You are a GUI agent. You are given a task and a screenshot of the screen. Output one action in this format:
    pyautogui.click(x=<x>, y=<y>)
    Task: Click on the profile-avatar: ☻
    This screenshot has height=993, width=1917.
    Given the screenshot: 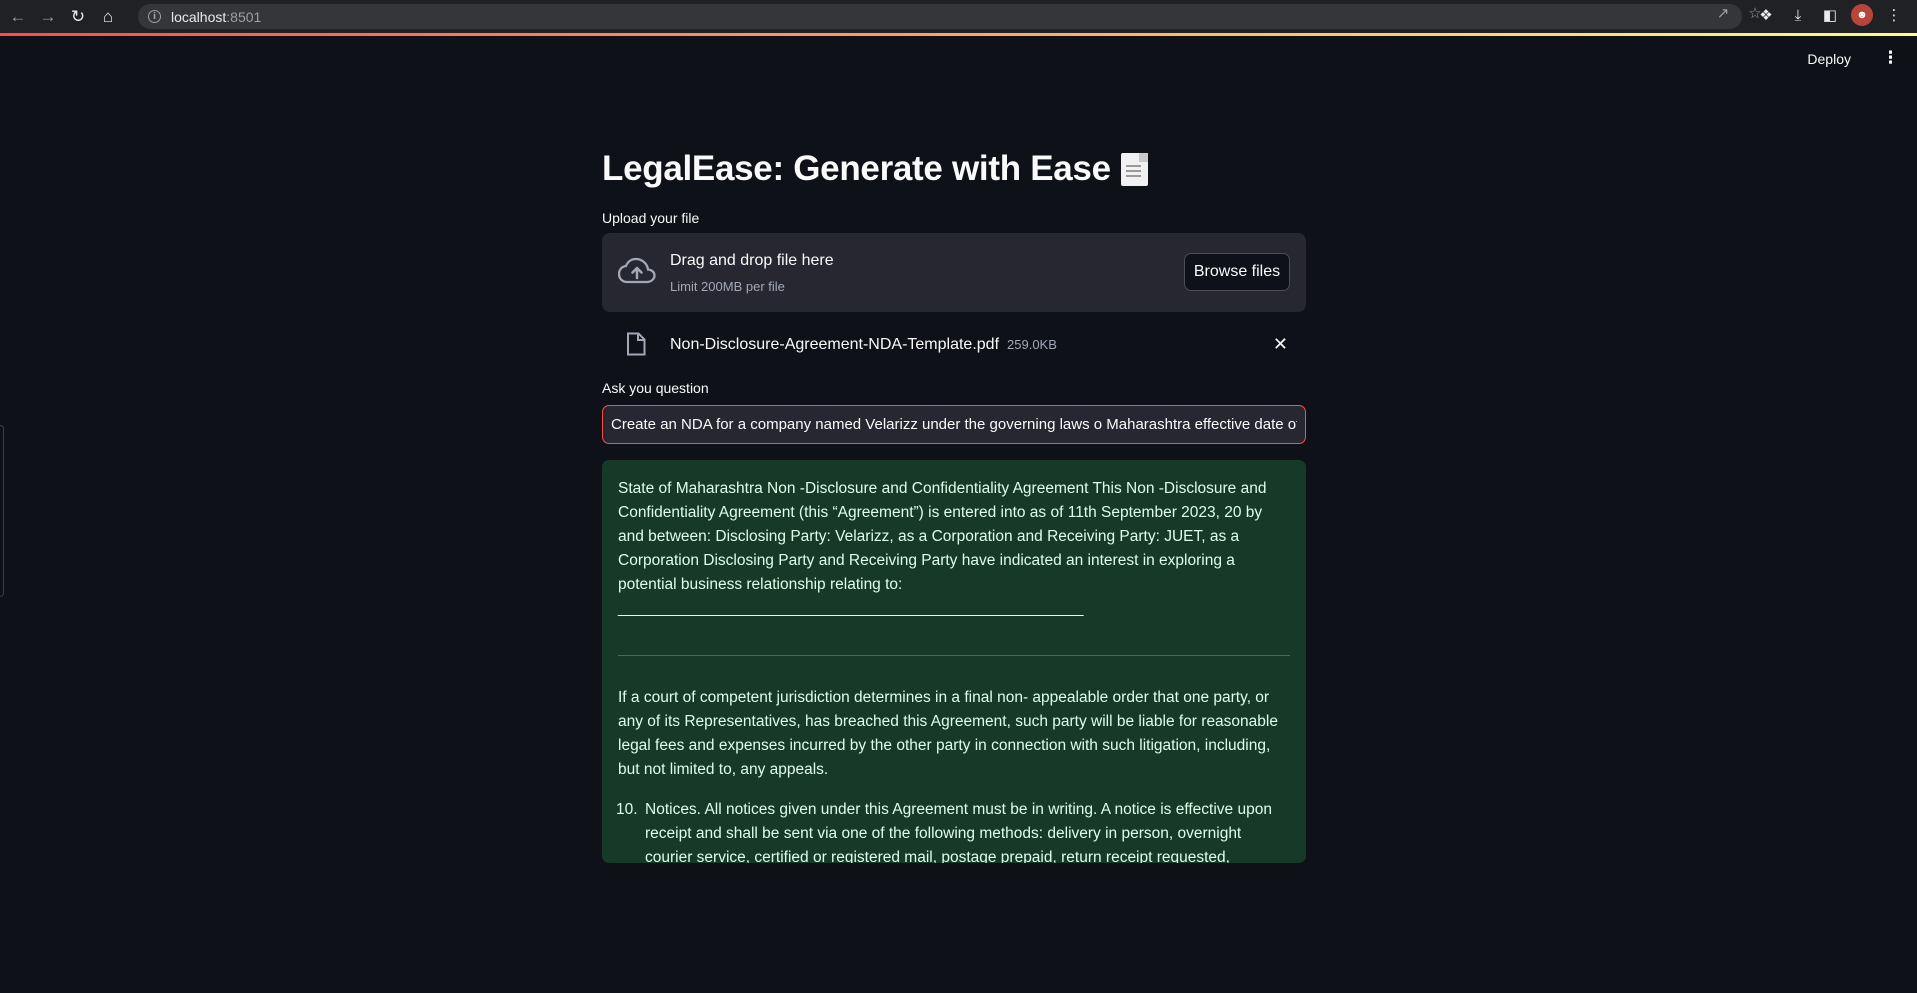 What is the action you would take?
    pyautogui.click(x=1862, y=15)
    